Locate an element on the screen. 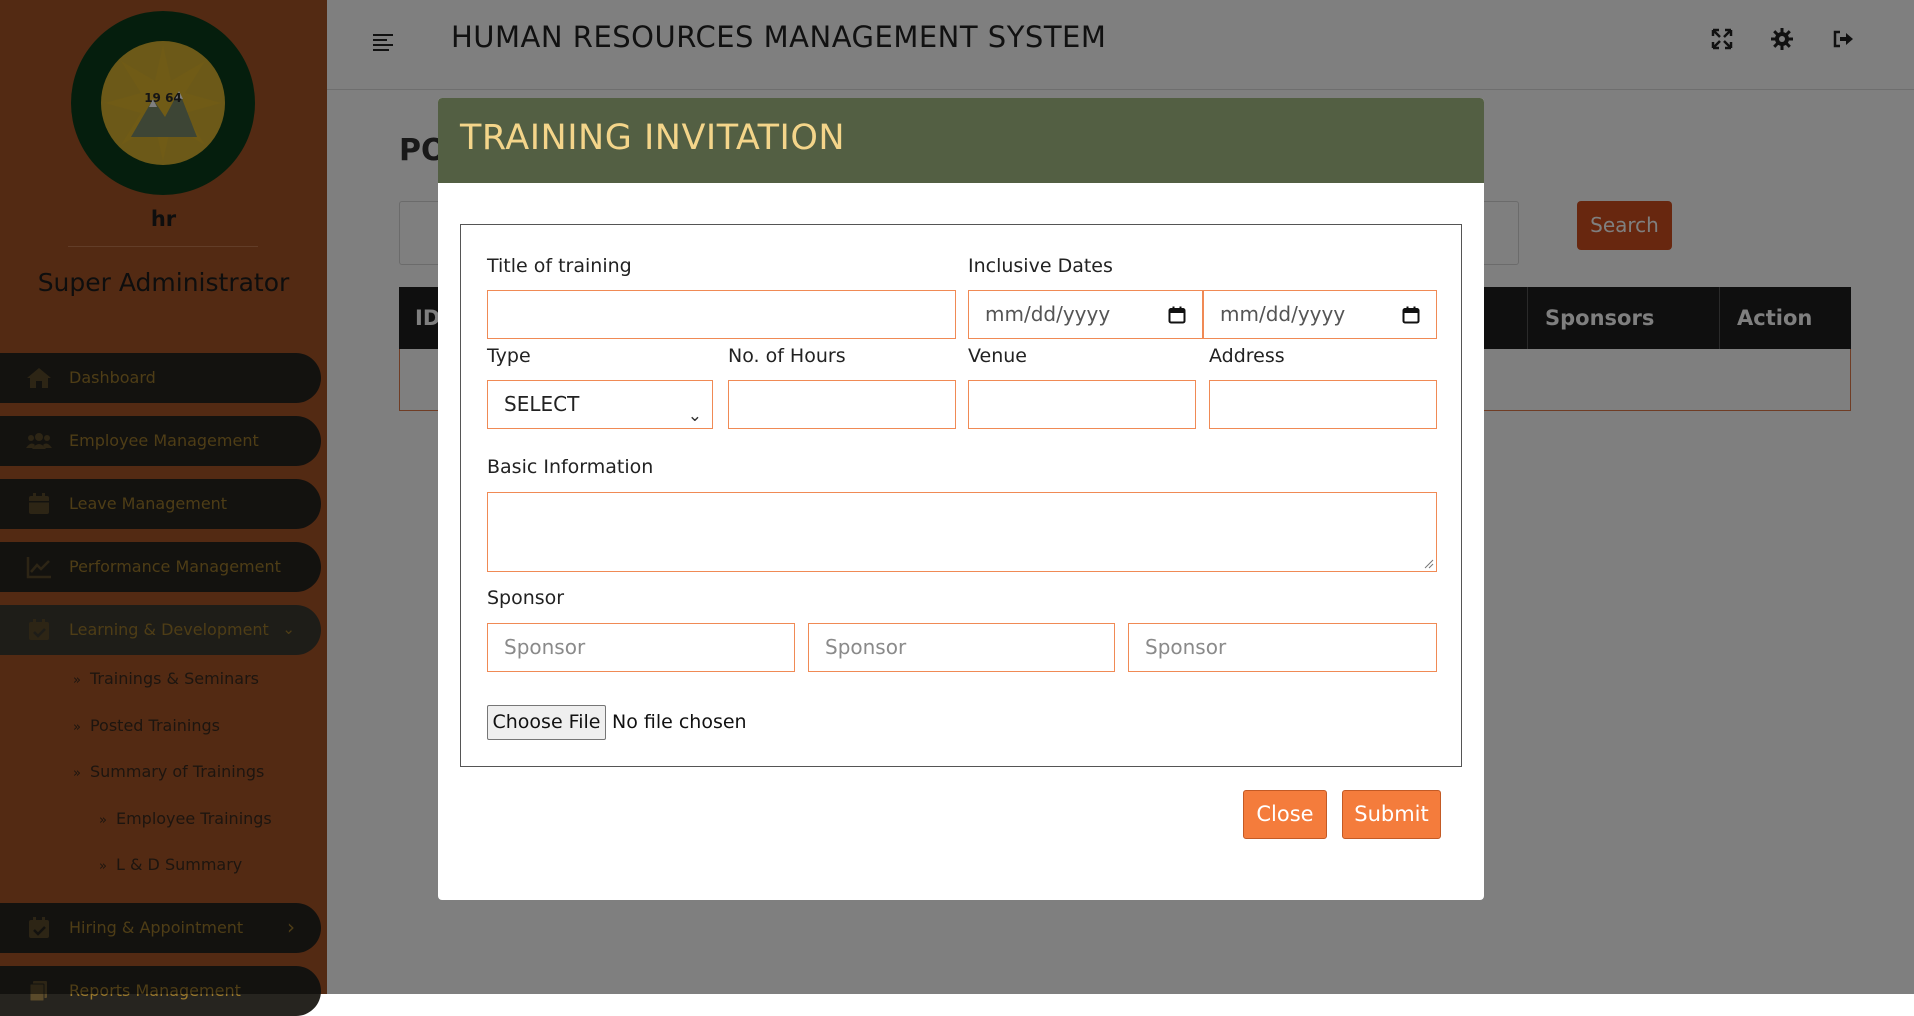  date-end-input: mm/dd/yyyy is located at coordinates (1320, 314).